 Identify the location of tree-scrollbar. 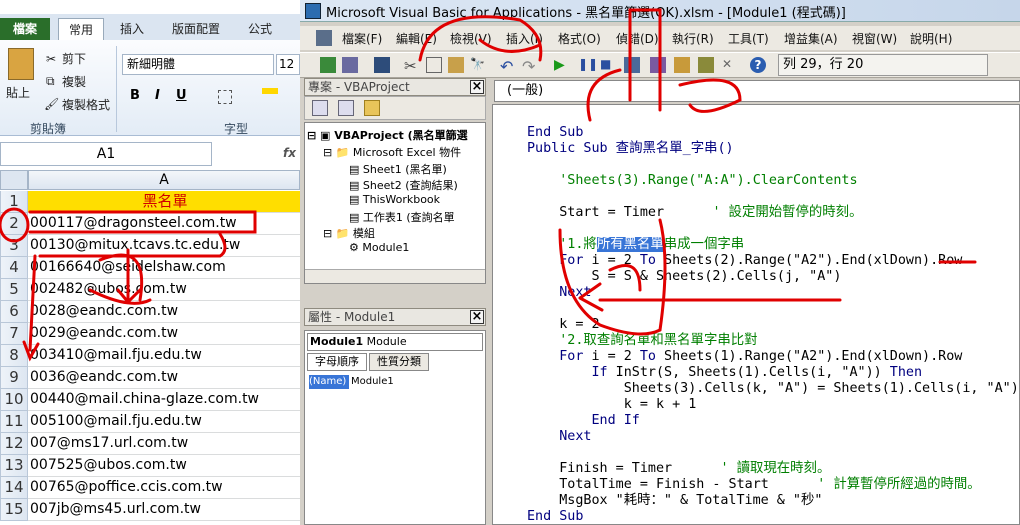
(395, 276).